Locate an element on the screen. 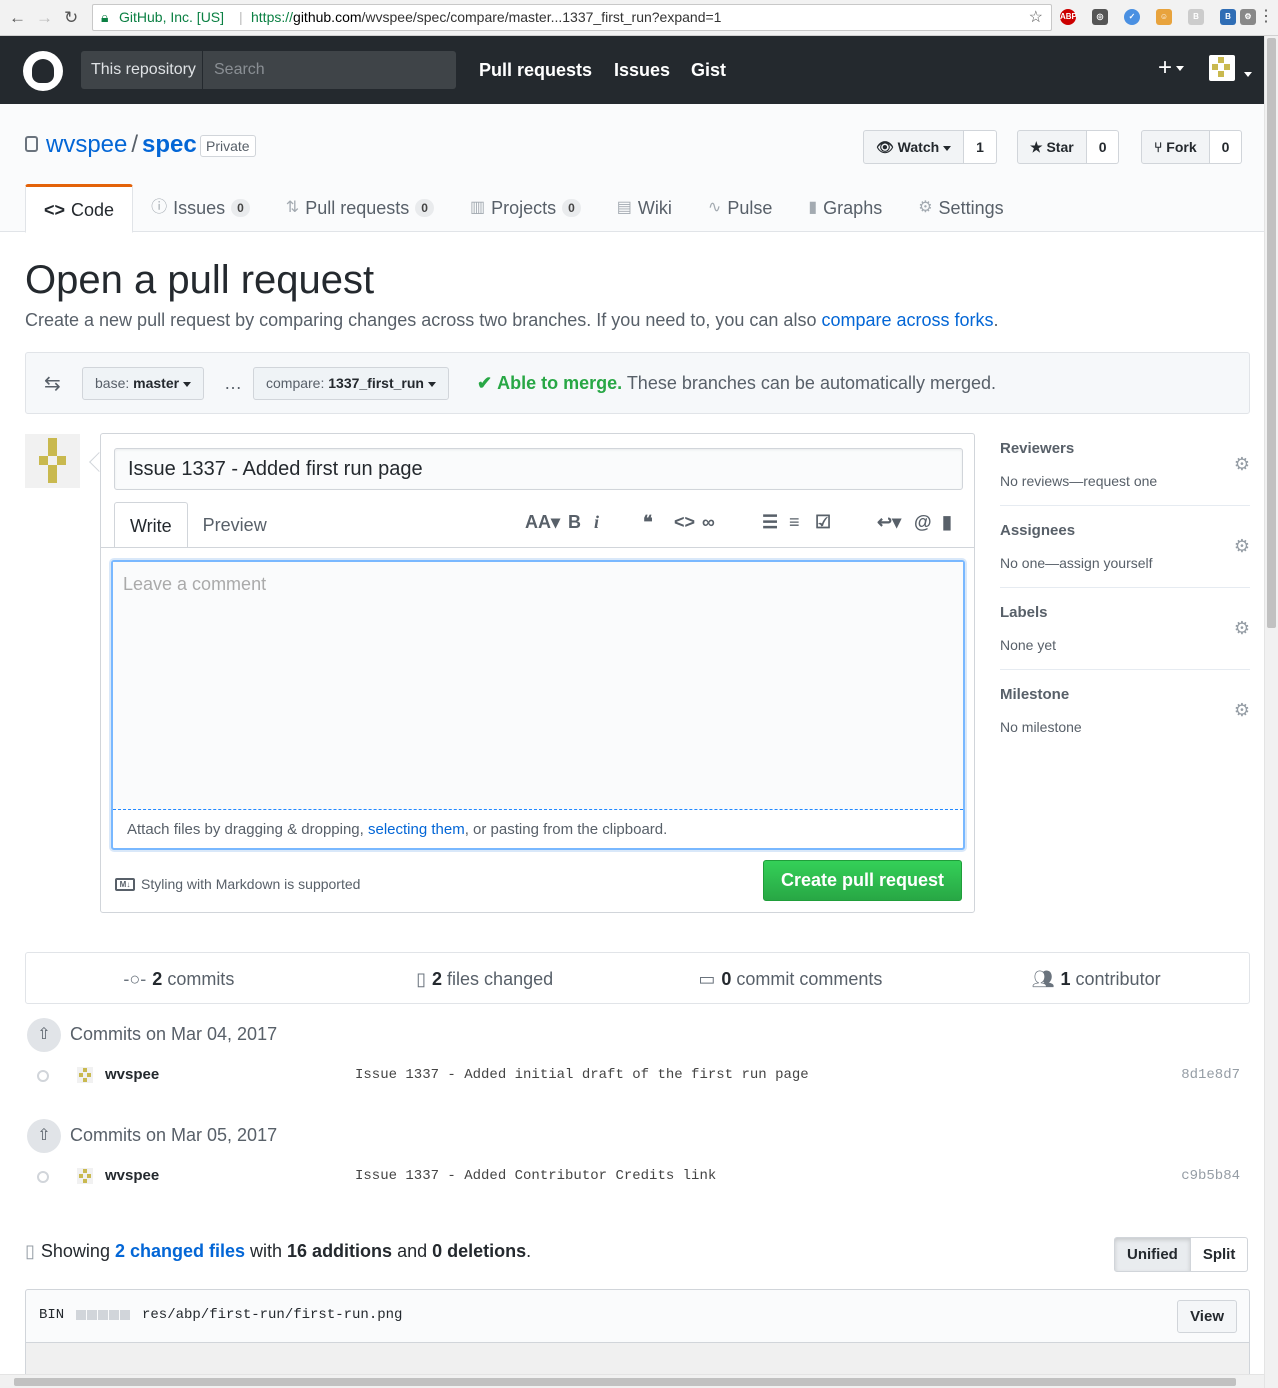 The height and width of the screenshot is (1388, 1278). numbered-list-icon: ≡ is located at coordinates (794, 522).